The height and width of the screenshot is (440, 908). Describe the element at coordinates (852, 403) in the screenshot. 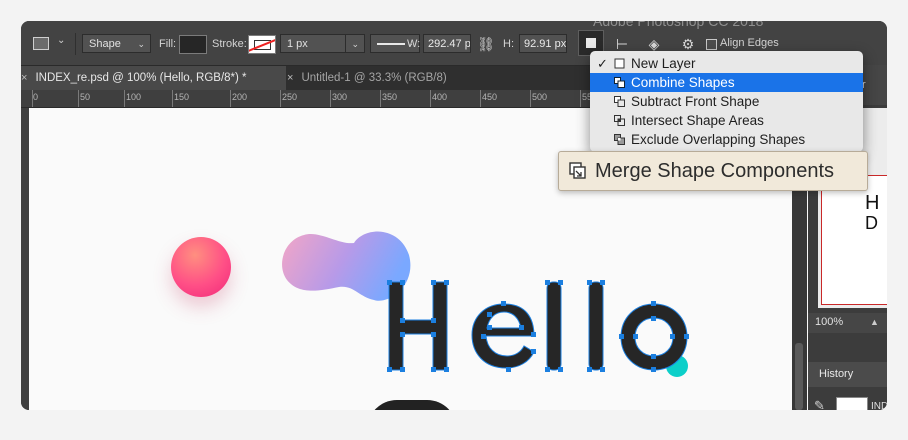

I see `history-snapshot-thumbnail` at that location.